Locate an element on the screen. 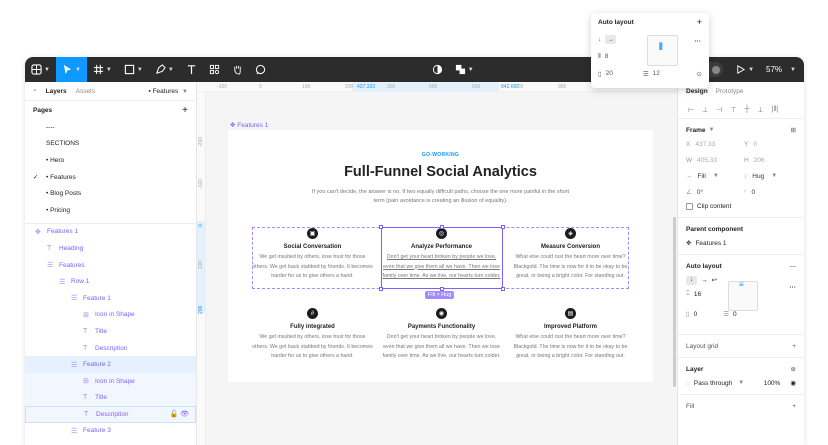 This screenshot has width=828, height=445. align-top-icon: ⊤ is located at coordinates (733, 110).